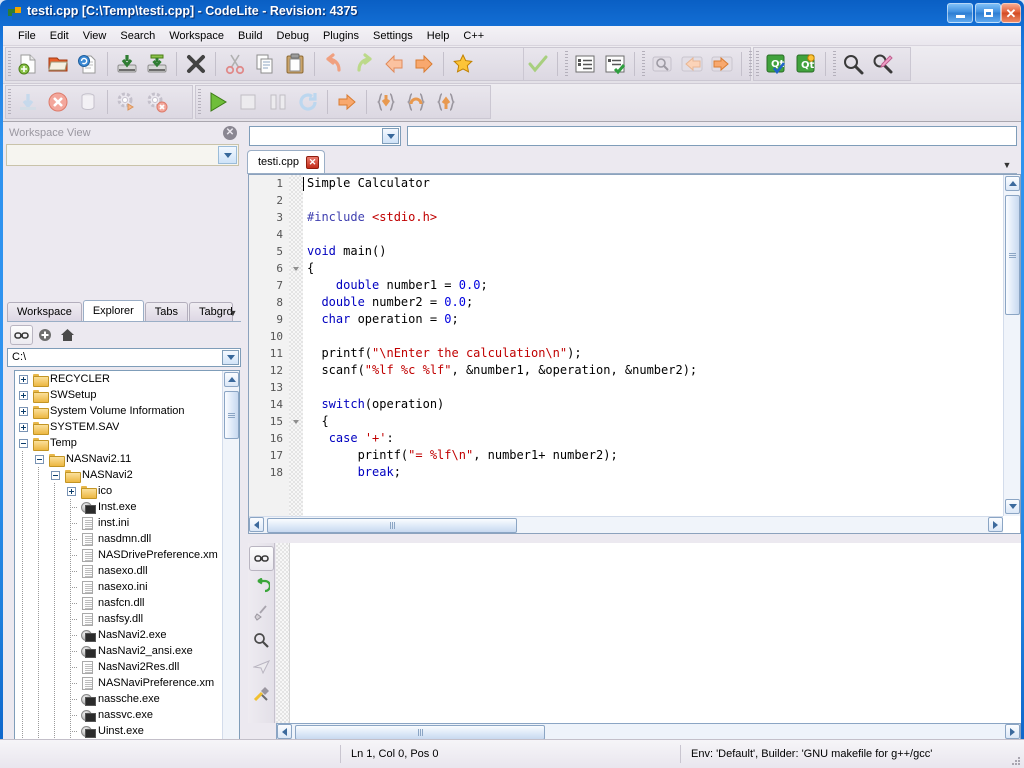 The image size is (1024, 768). What do you see at coordinates (653, 353) in the screenshot?
I see `code-line: printf("\nEnter the calculation\n");` at bounding box center [653, 353].